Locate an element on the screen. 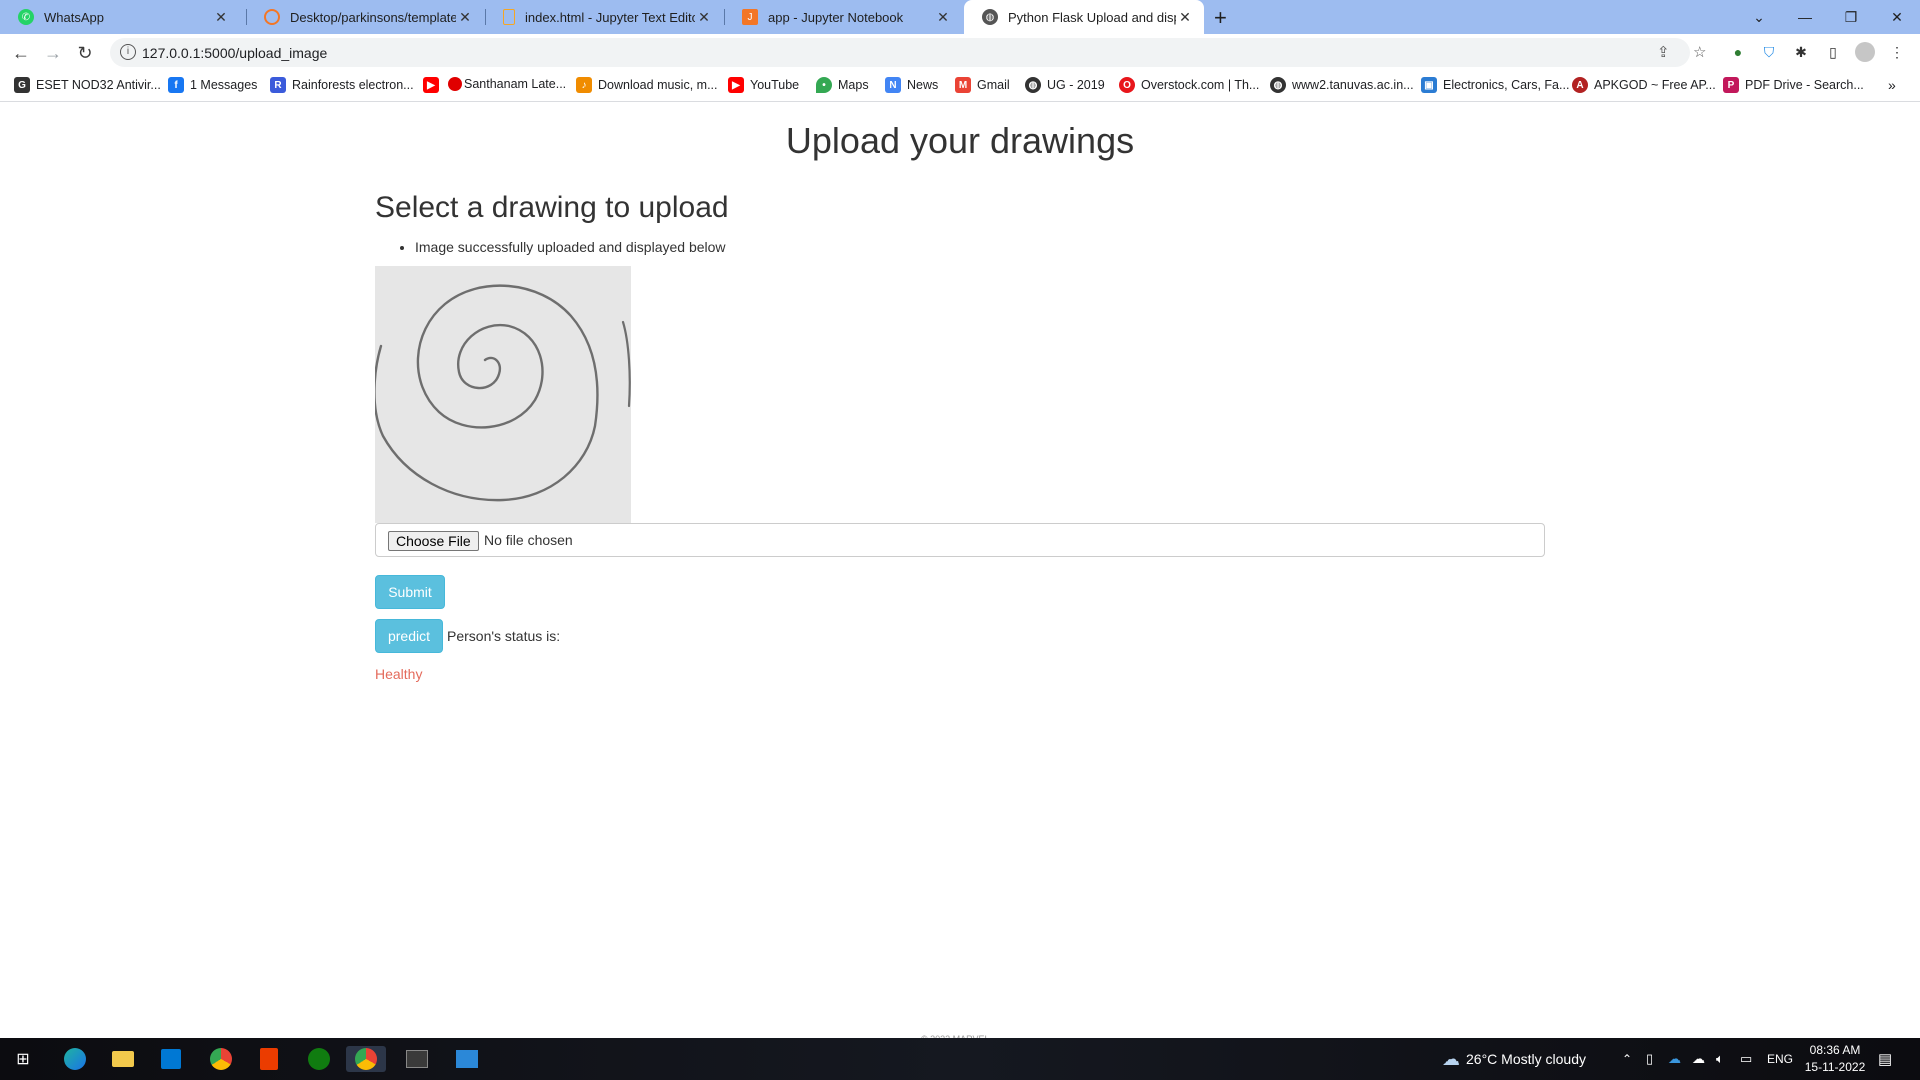 The image size is (1920, 1080). tab-templates: Desktop/parkinsons/templates/ ✕ is located at coordinates (365, 17).